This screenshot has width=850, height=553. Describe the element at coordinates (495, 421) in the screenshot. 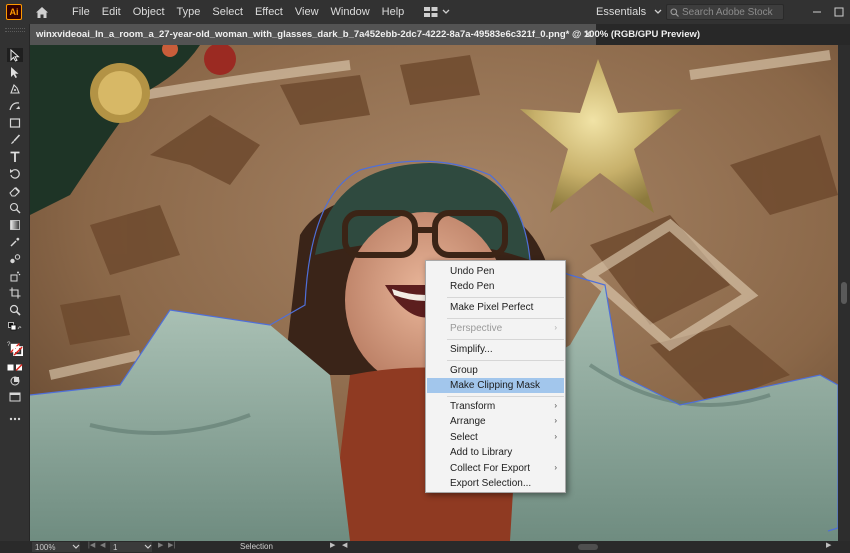

I see `context-arrange: Arrange ›` at that location.